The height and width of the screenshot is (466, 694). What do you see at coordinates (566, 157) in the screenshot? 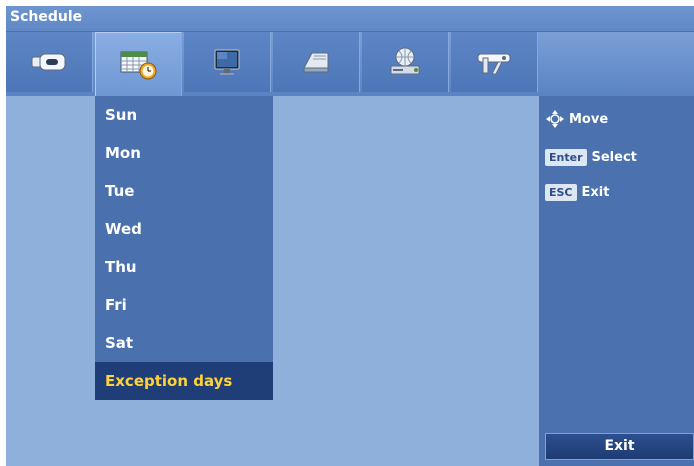
I see `enter-key-badge: Enter` at bounding box center [566, 157].